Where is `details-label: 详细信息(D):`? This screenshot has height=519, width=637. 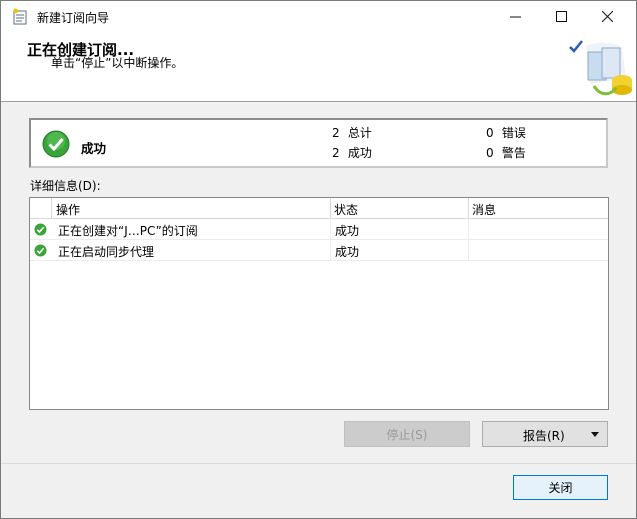
details-label: 详细信息(D): is located at coordinates (65, 186).